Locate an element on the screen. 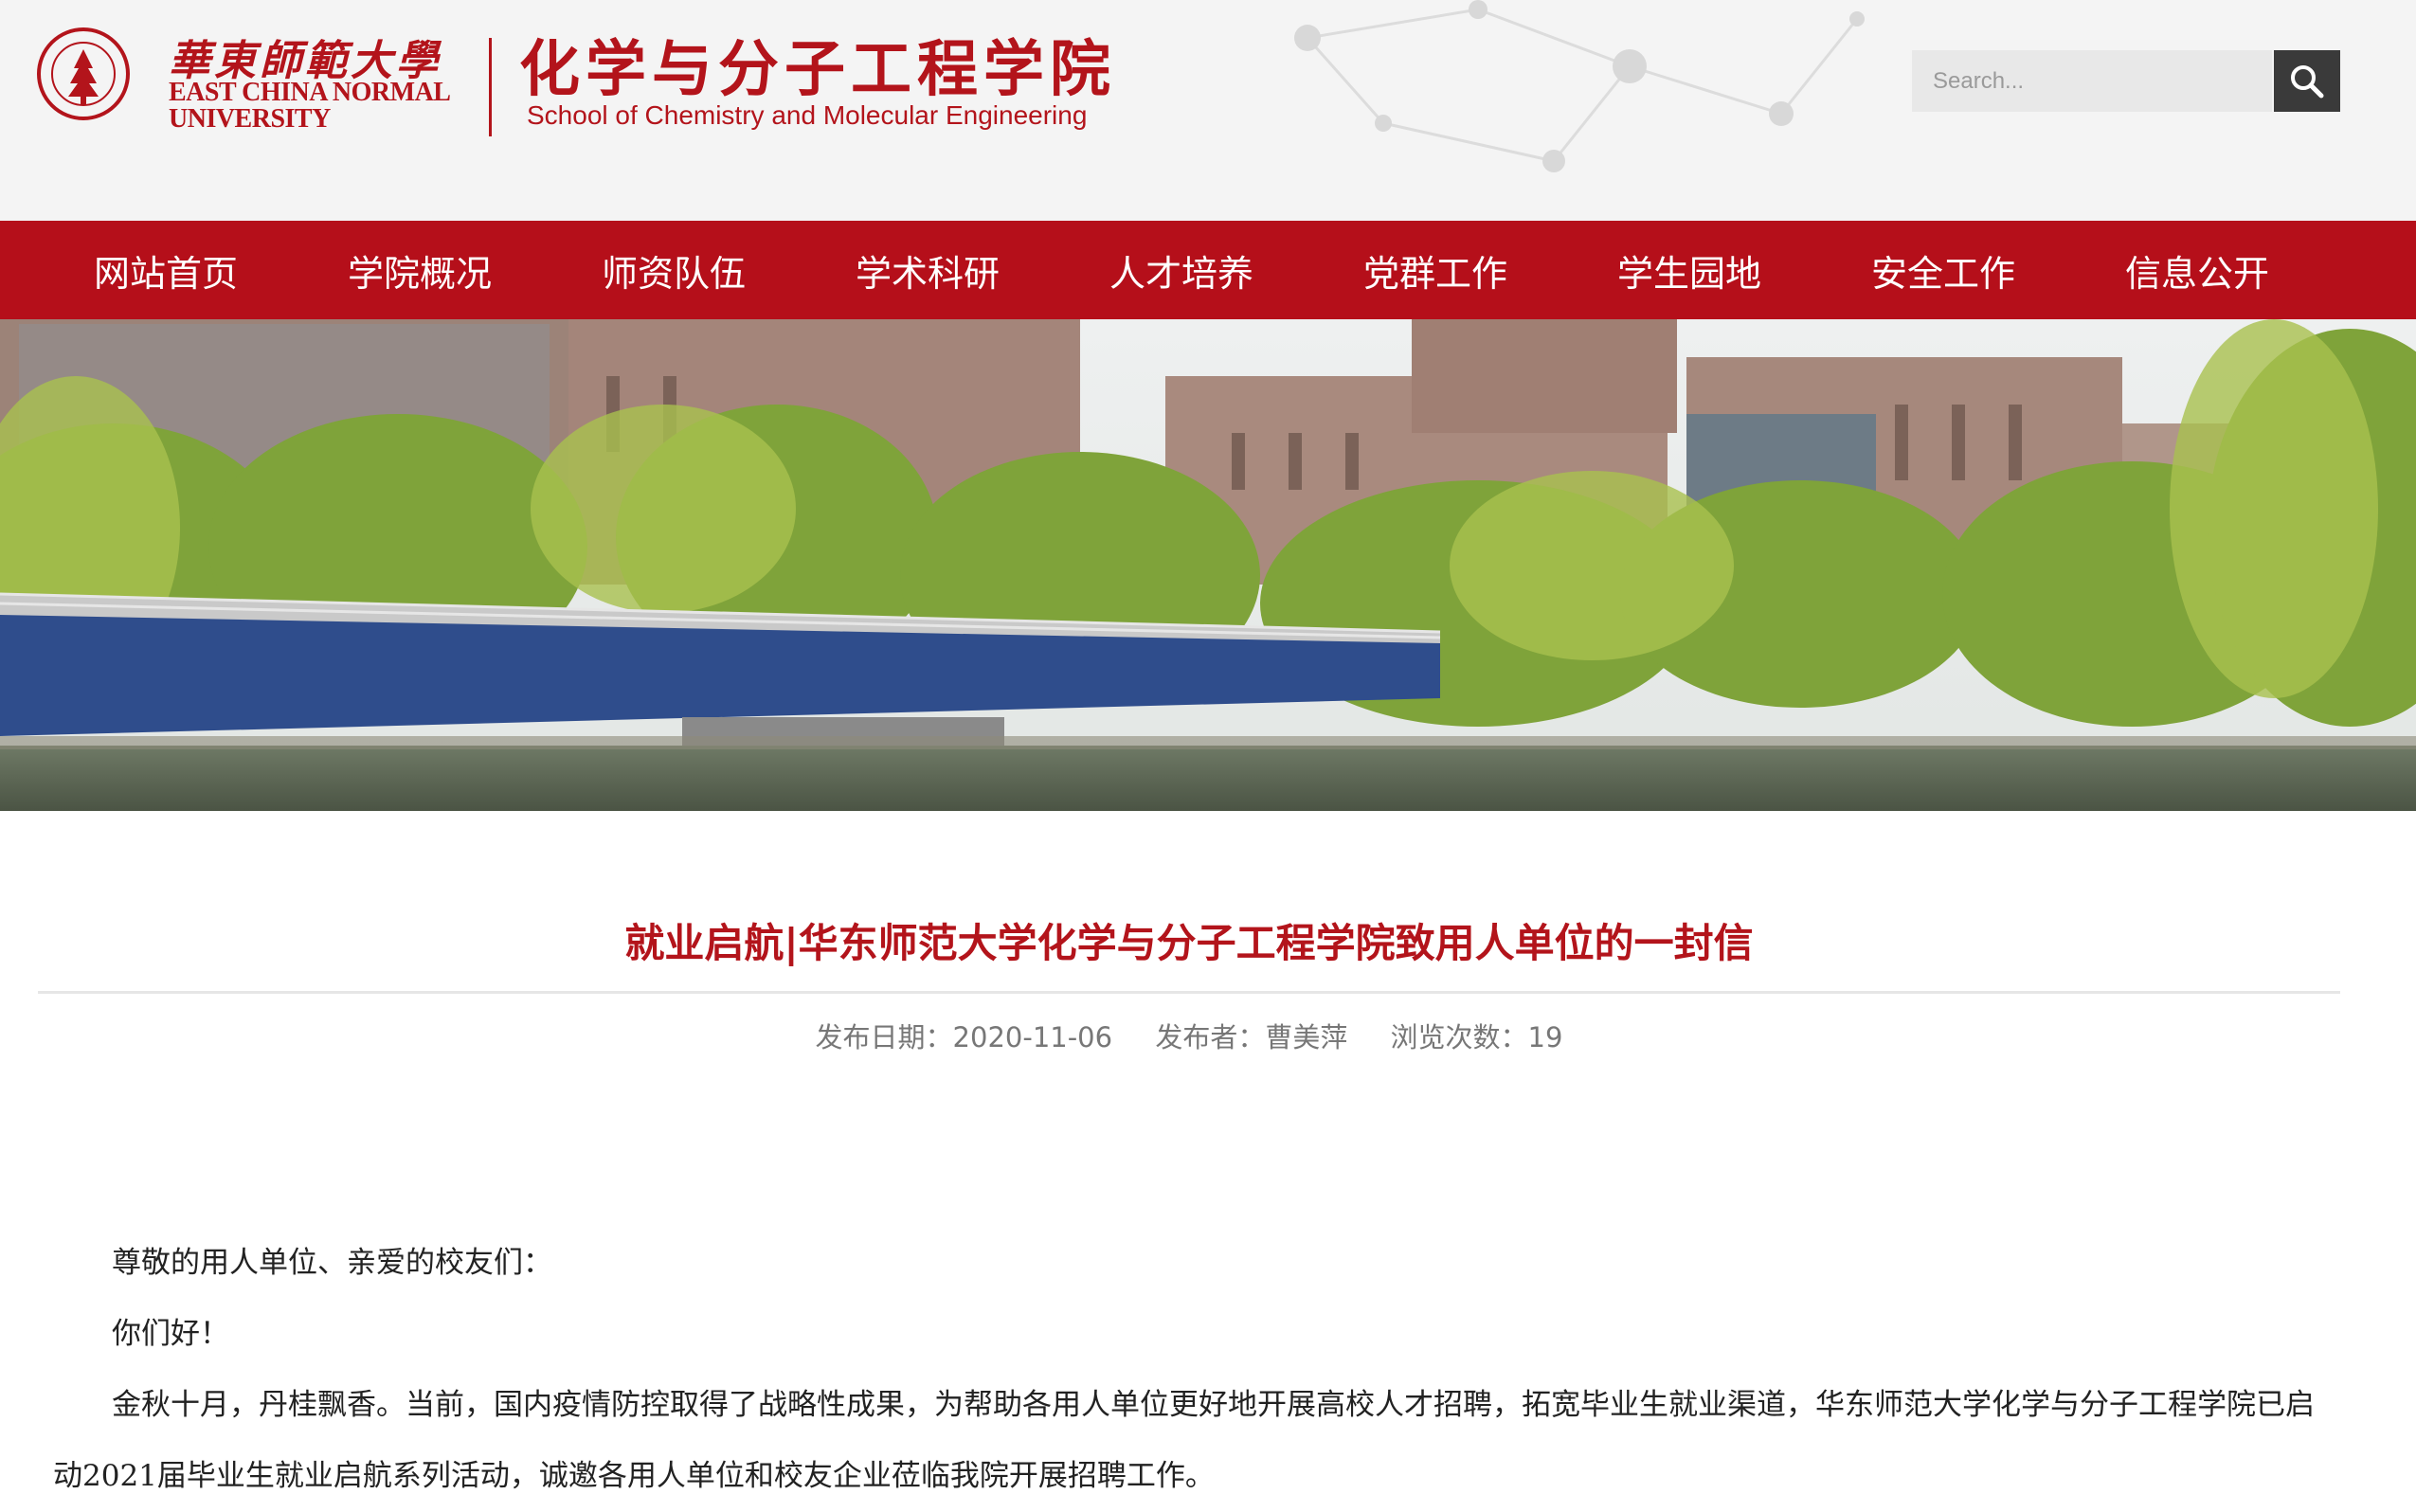  article-meta: 发布日期：2020-11-06 发布者：曹美萍 浏览次数：19 is located at coordinates (1189, 1035).